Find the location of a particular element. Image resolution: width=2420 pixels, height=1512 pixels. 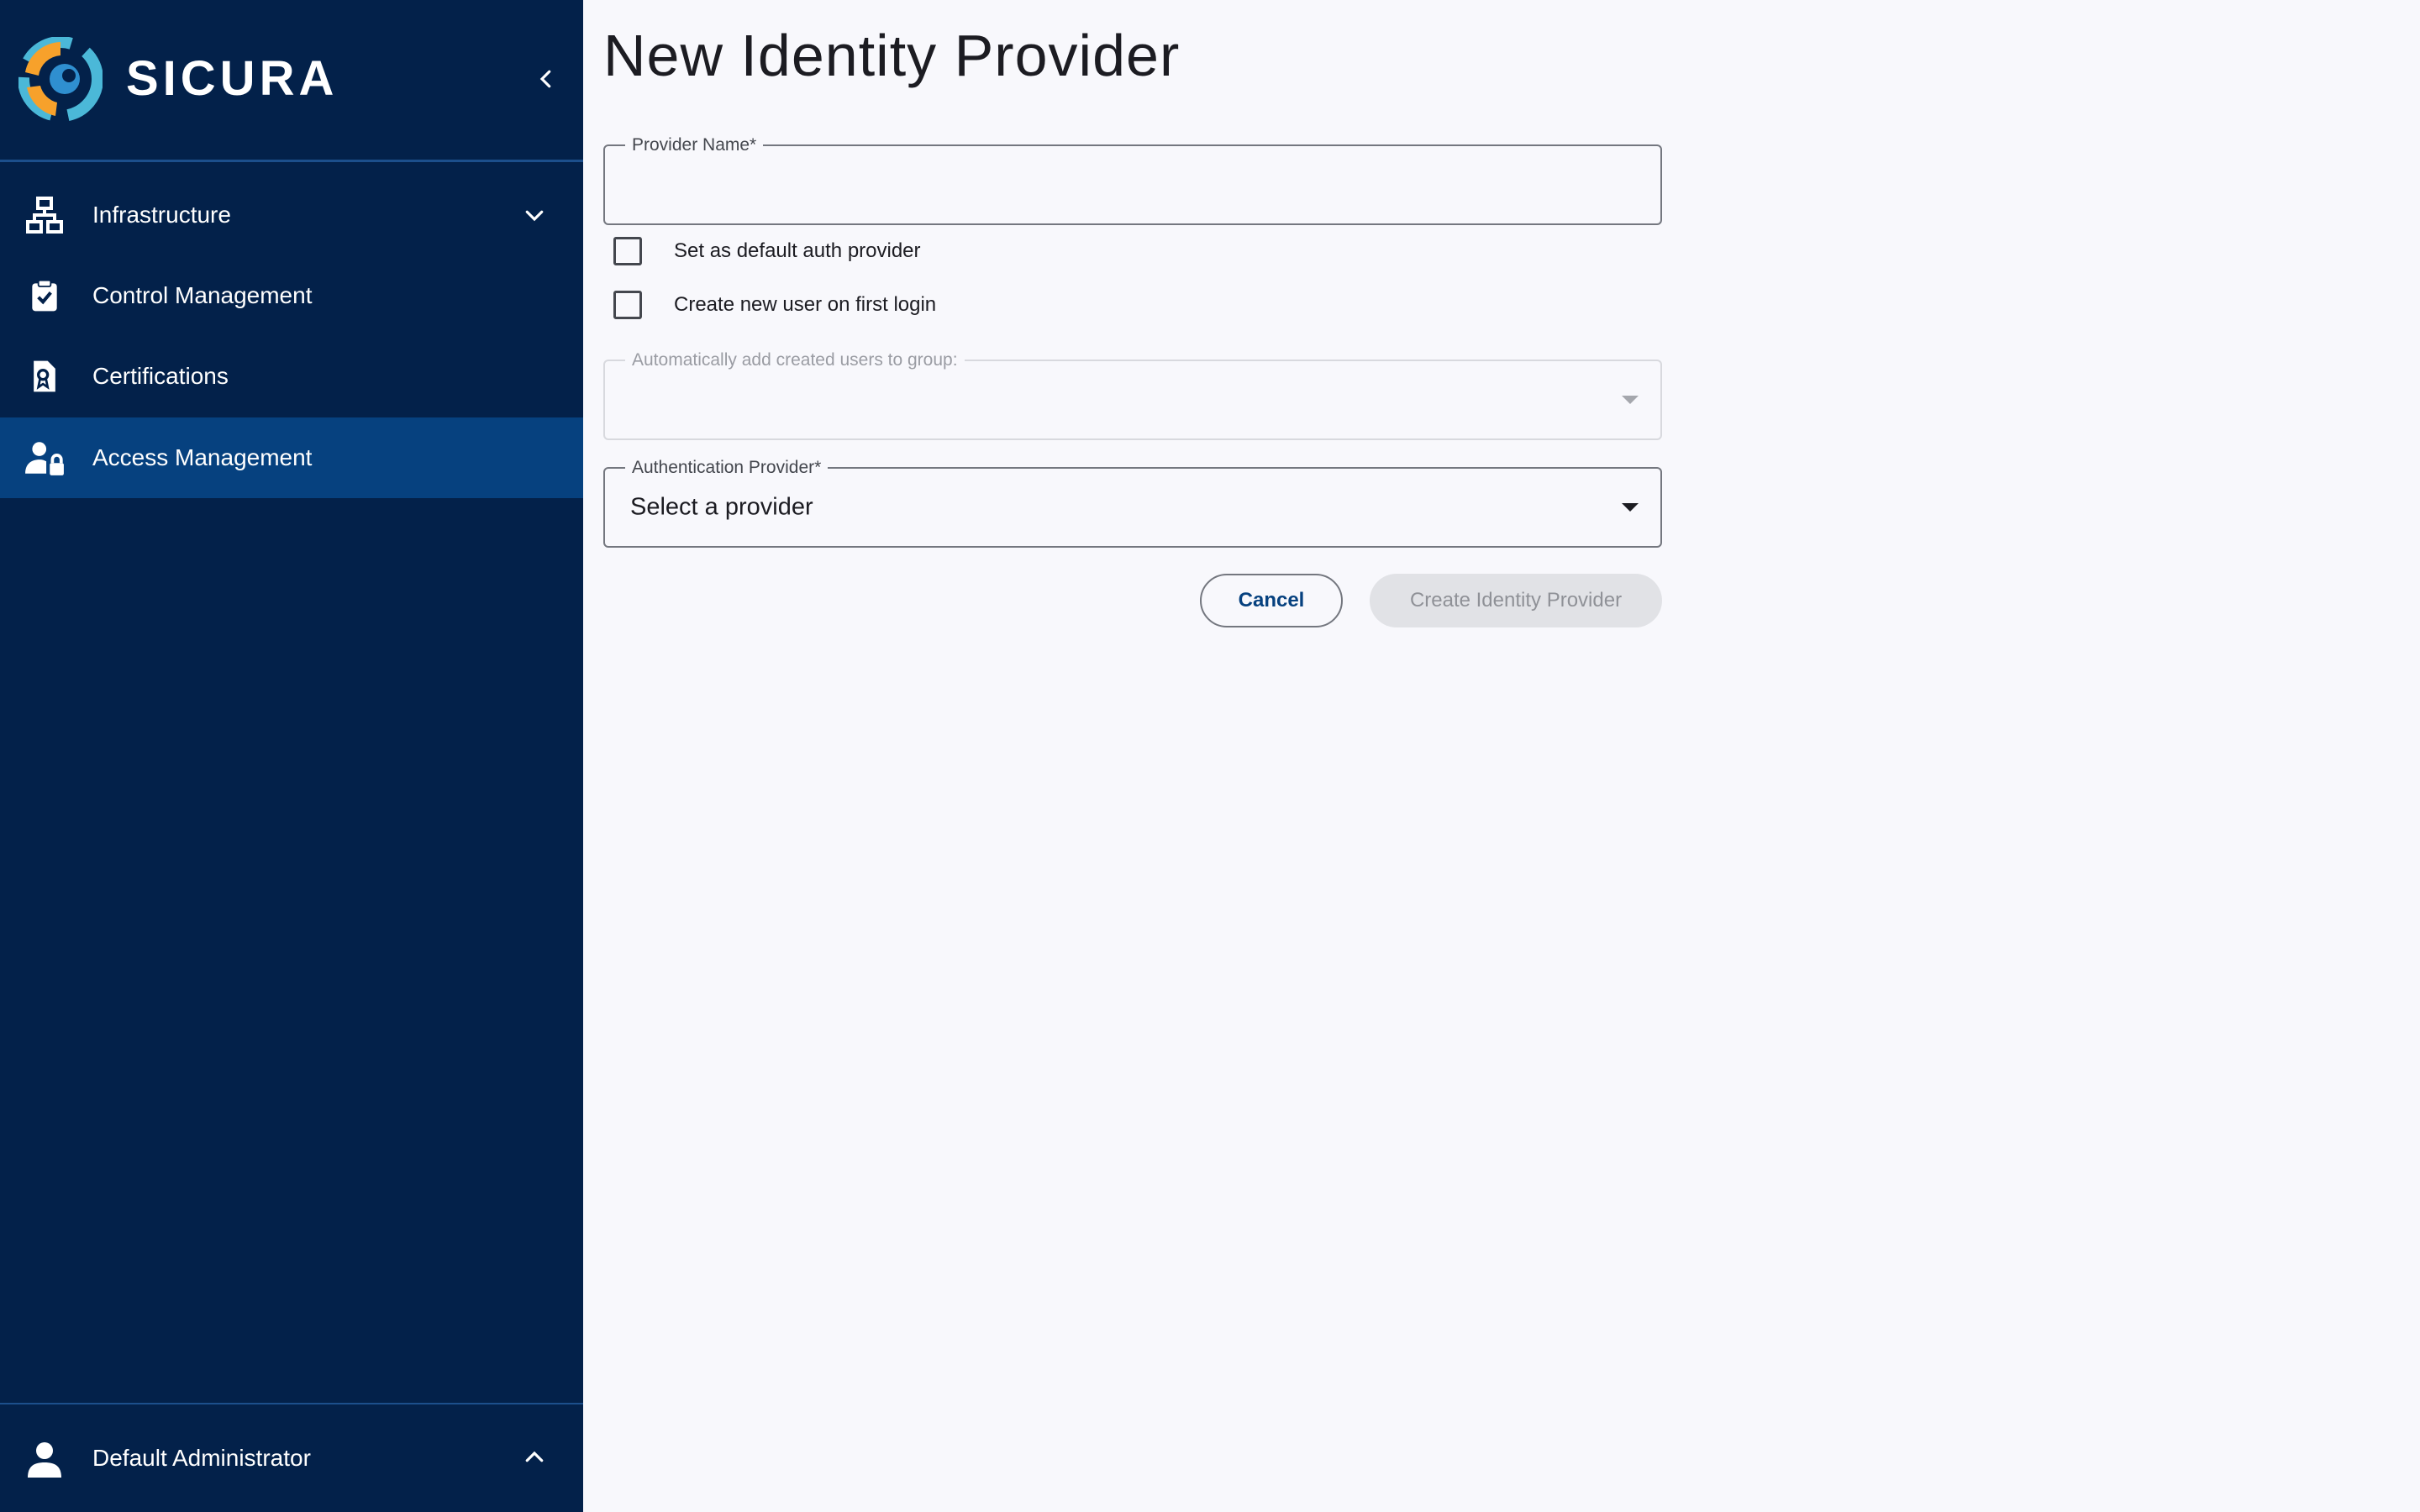

brand-header: SICURA is located at coordinates (291, 81).